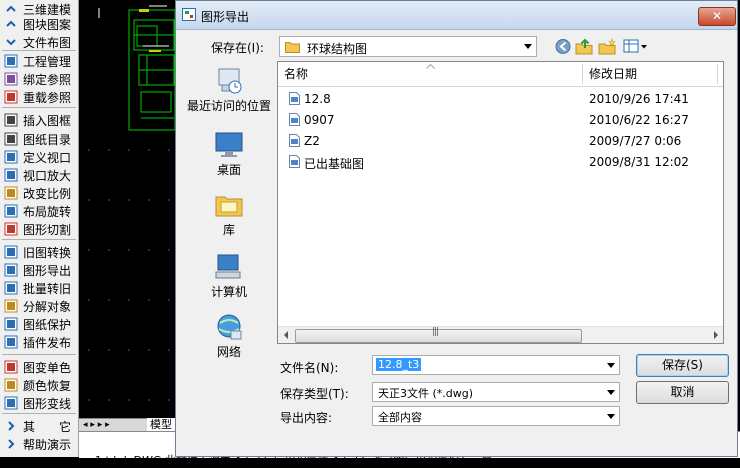 This screenshot has height=468, width=740. I want to click on palette-item: 布局旋转, so click(39, 211).